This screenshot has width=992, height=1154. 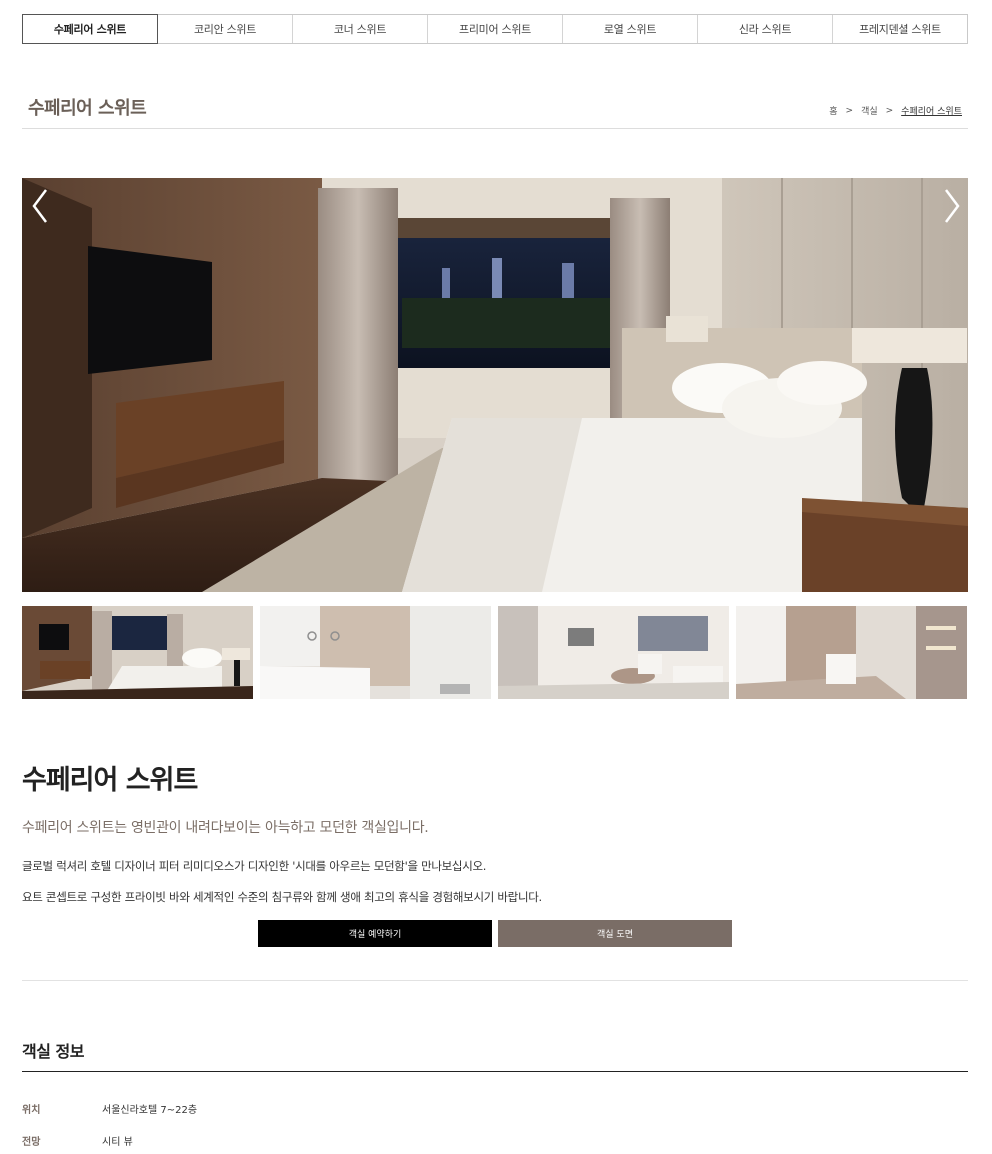 I want to click on info-value: 시티 뷰, so click(x=117, y=1142).